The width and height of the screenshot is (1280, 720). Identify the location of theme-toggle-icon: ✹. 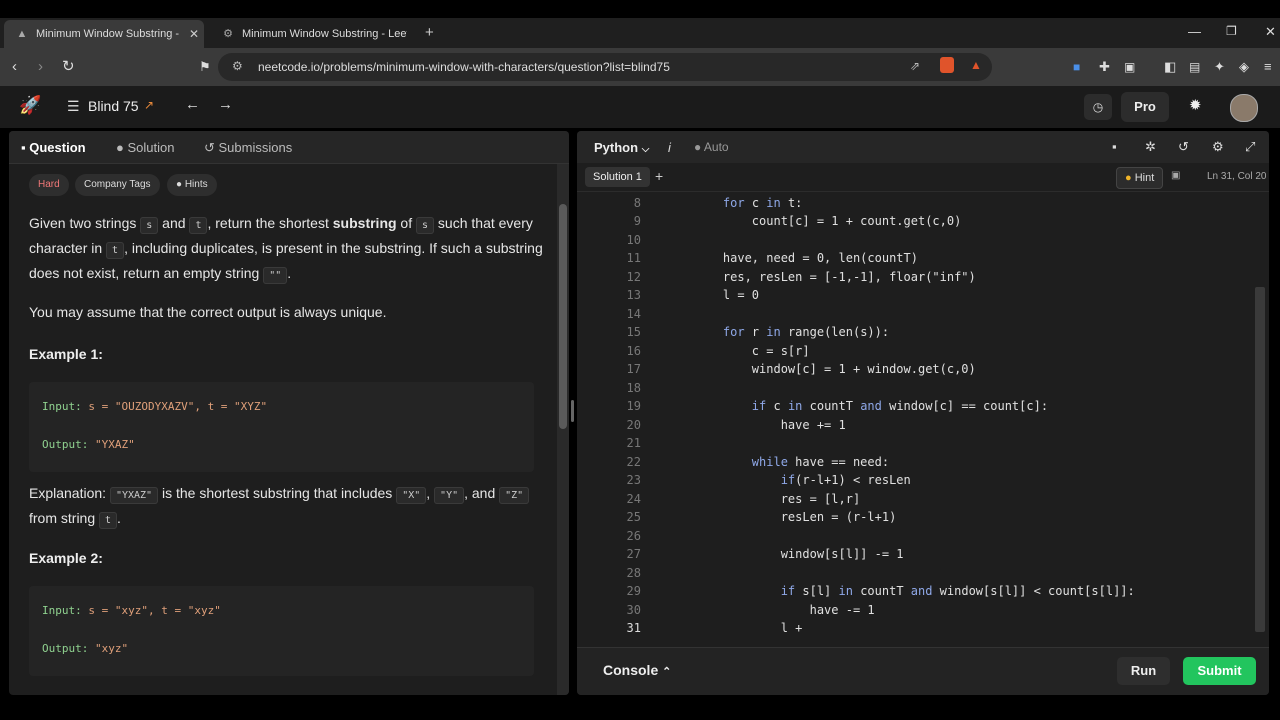
(1195, 105).